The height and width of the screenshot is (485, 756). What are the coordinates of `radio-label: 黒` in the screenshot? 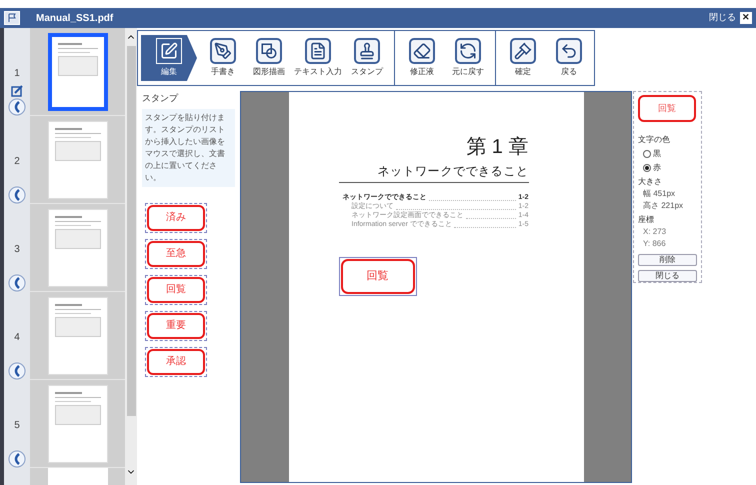 It's located at (657, 154).